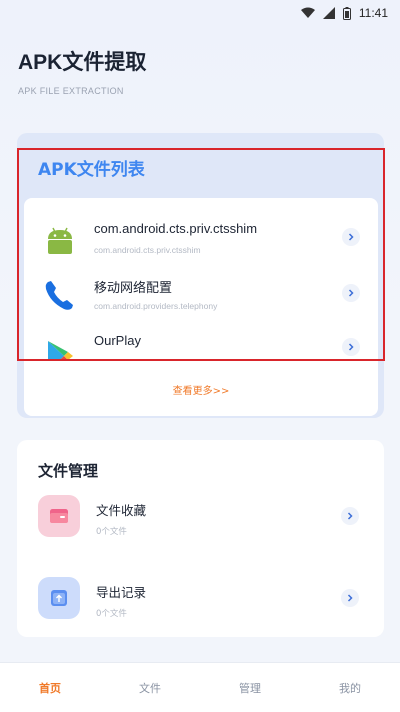 The image size is (400, 712). Describe the element at coordinates (307, 13) in the screenshot. I see `wifi-icon` at that location.